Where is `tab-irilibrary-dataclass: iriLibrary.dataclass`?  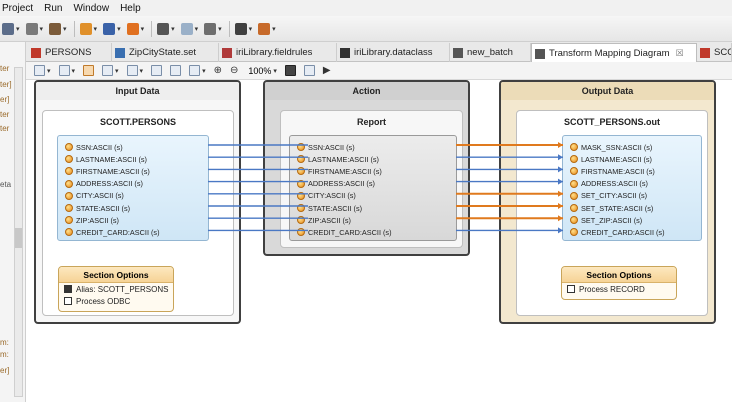
tab-irilibrary-dataclass: iriLibrary.dataclass is located at coordinates (393, 52).